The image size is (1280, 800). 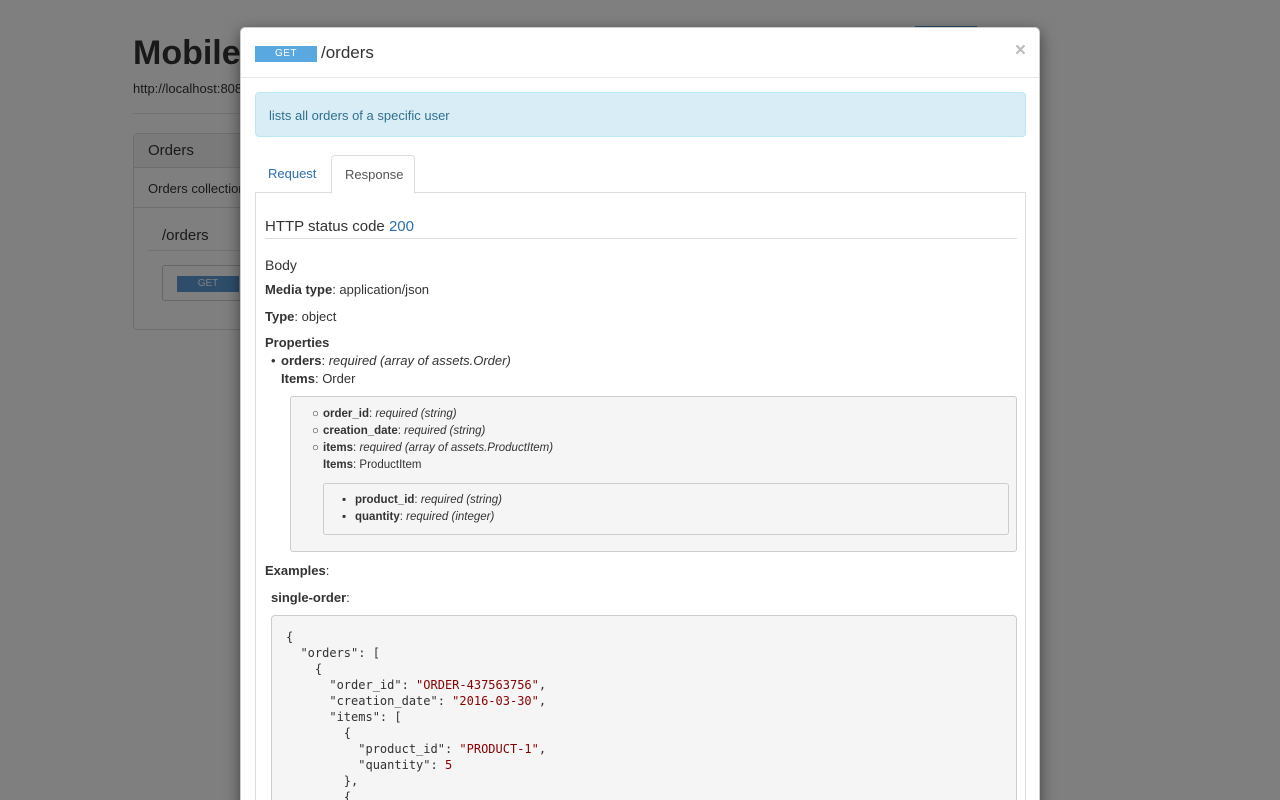 I want to click on order-items-line: Items: ProductItem, so click(x=372, y=465).